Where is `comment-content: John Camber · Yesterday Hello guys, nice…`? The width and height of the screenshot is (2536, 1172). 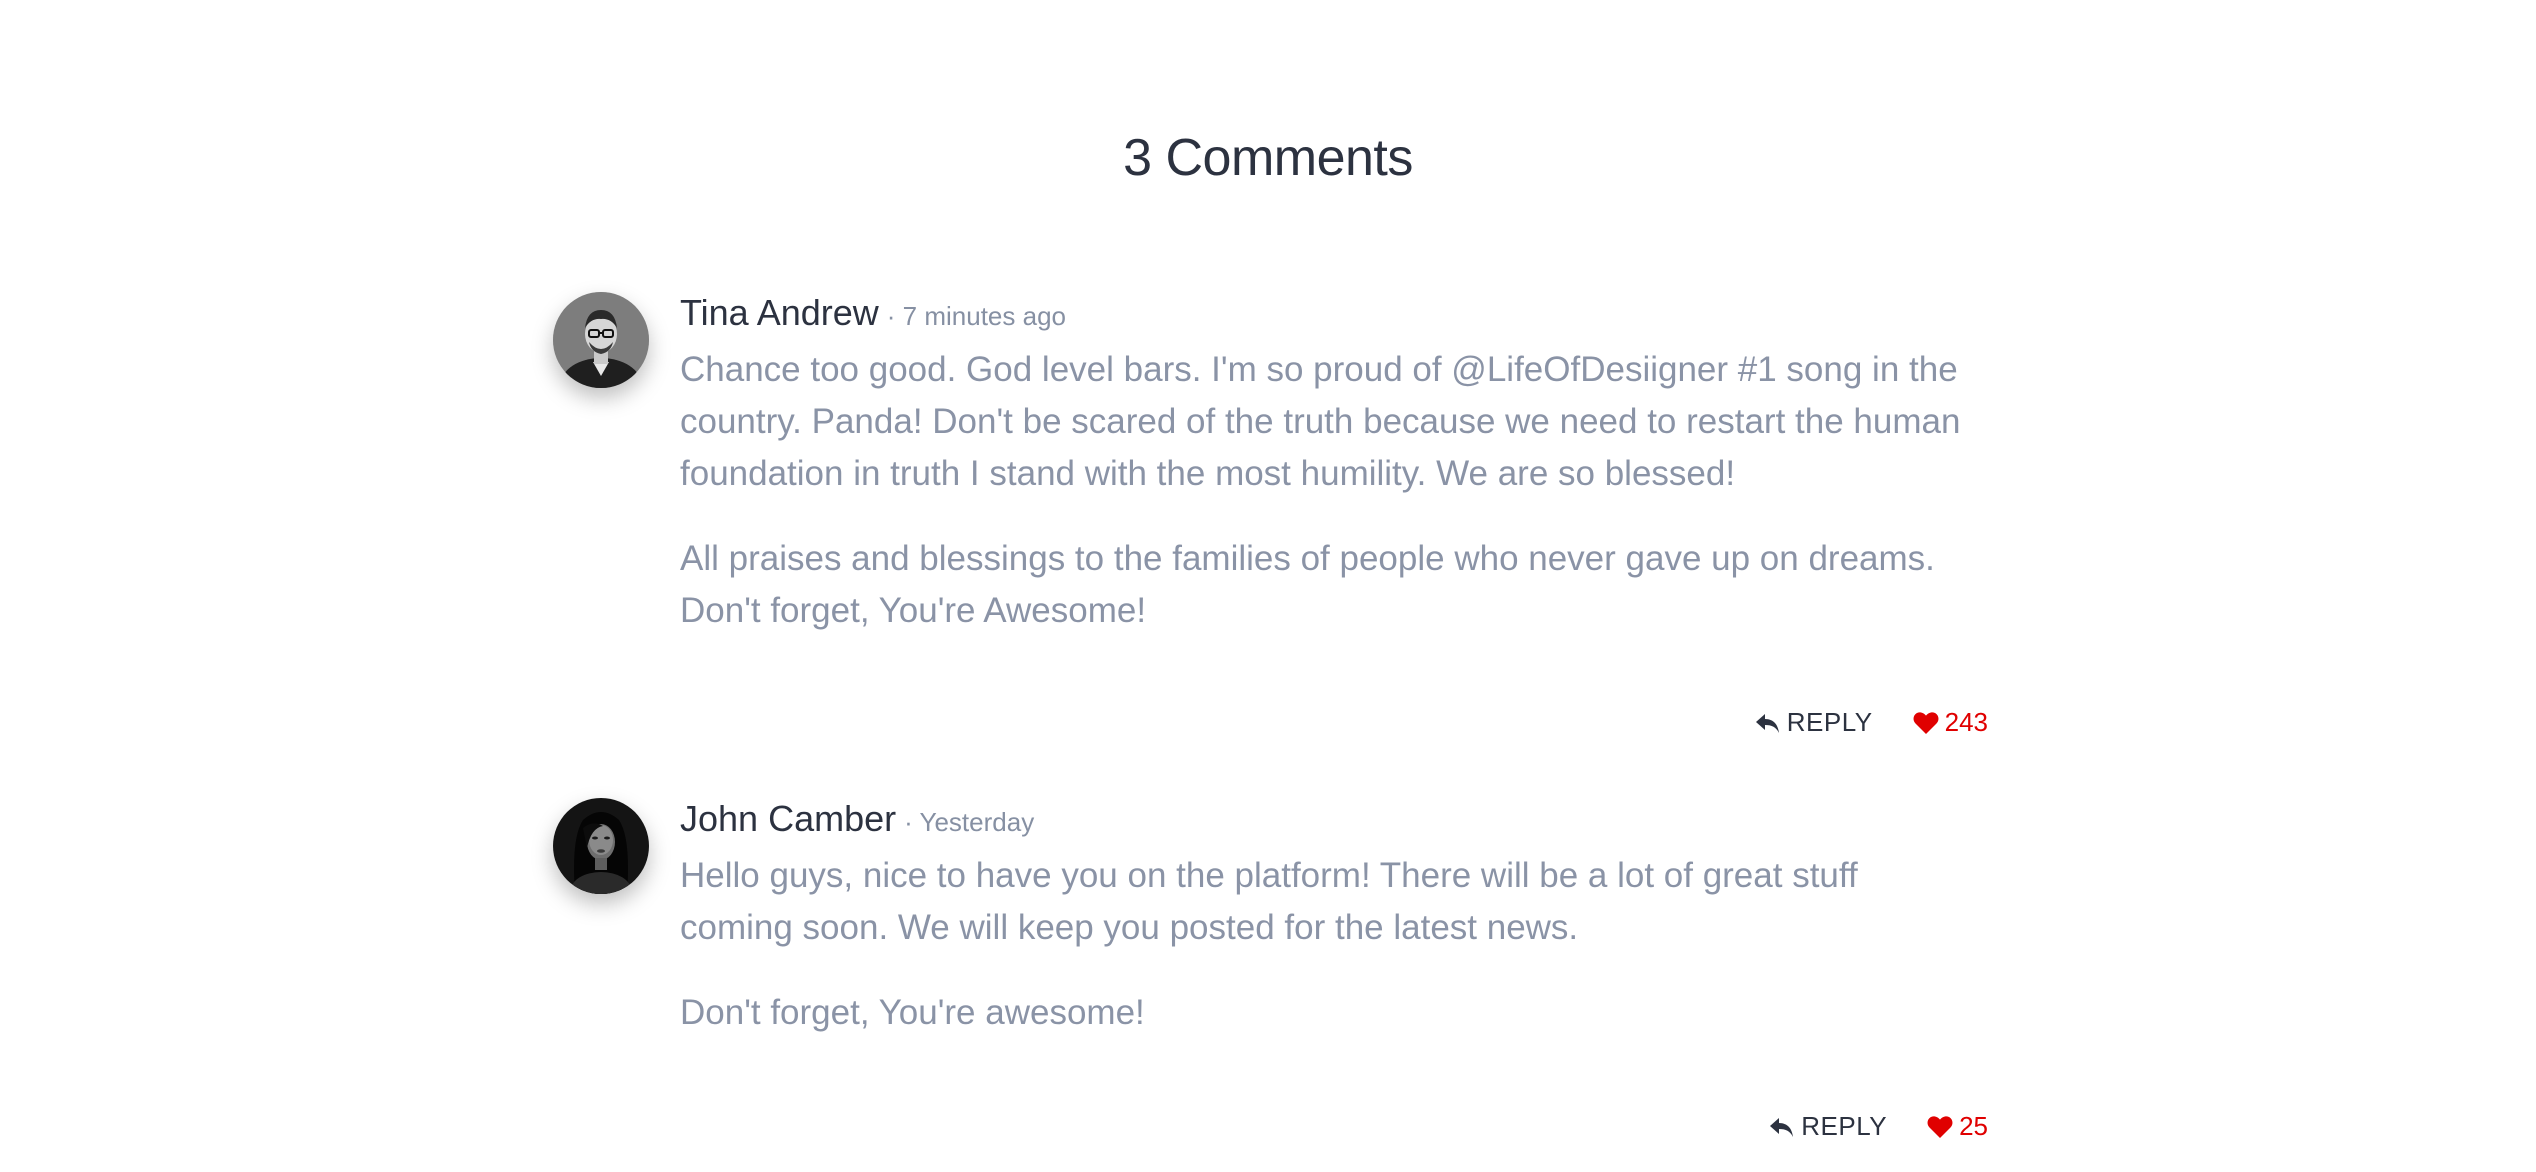
comment-content: John Camber · Yesterday Hello guys, nice… is located at coordinates (1330, 918).